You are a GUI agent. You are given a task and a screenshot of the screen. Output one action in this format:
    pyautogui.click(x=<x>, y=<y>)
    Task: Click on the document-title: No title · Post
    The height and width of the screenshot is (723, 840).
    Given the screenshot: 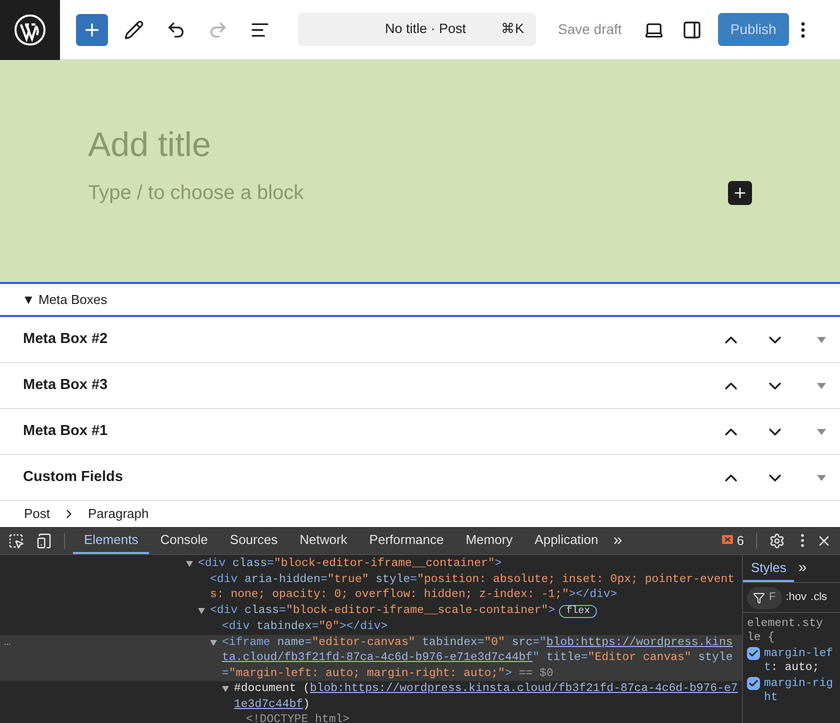 What is the action you would take?
    pyautogui.click(x=425, y=29)
    